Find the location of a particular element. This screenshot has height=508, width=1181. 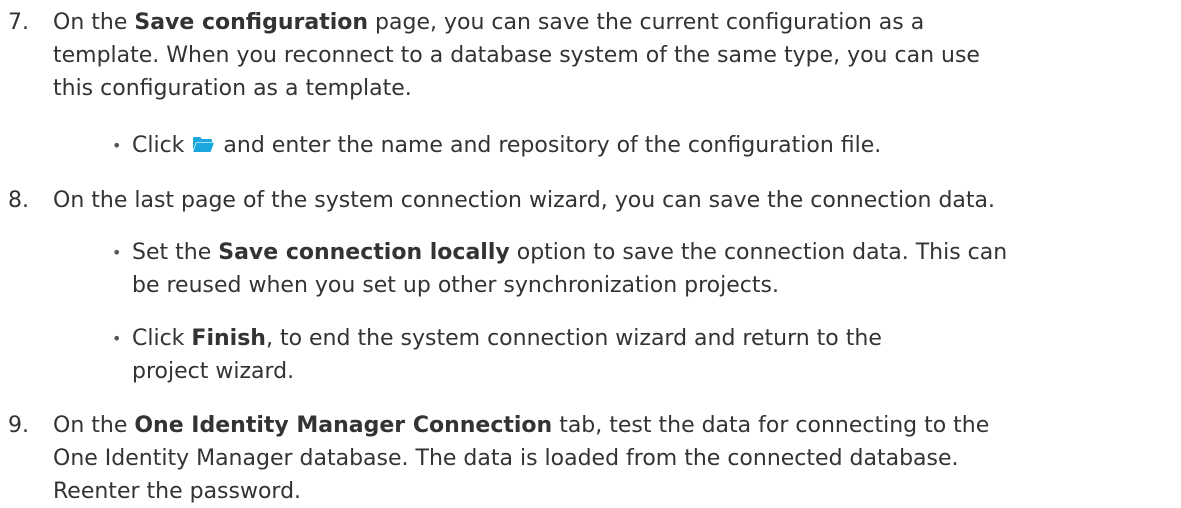

step-line: Reenter the password. is located at coordinates (177, 491).